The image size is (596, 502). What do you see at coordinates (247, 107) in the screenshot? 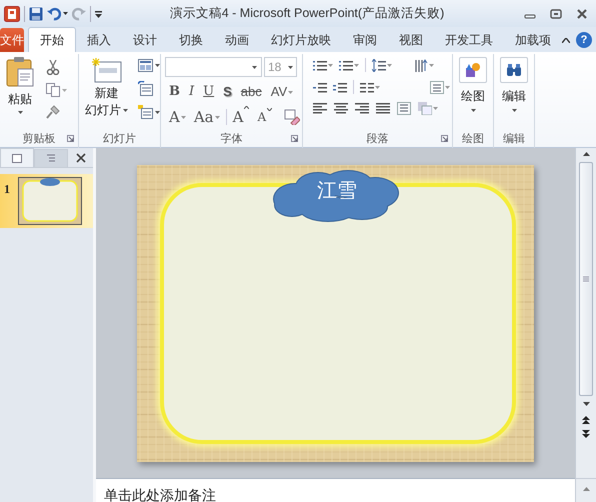
I see `grow-icon` at bounding box center [247, 107].